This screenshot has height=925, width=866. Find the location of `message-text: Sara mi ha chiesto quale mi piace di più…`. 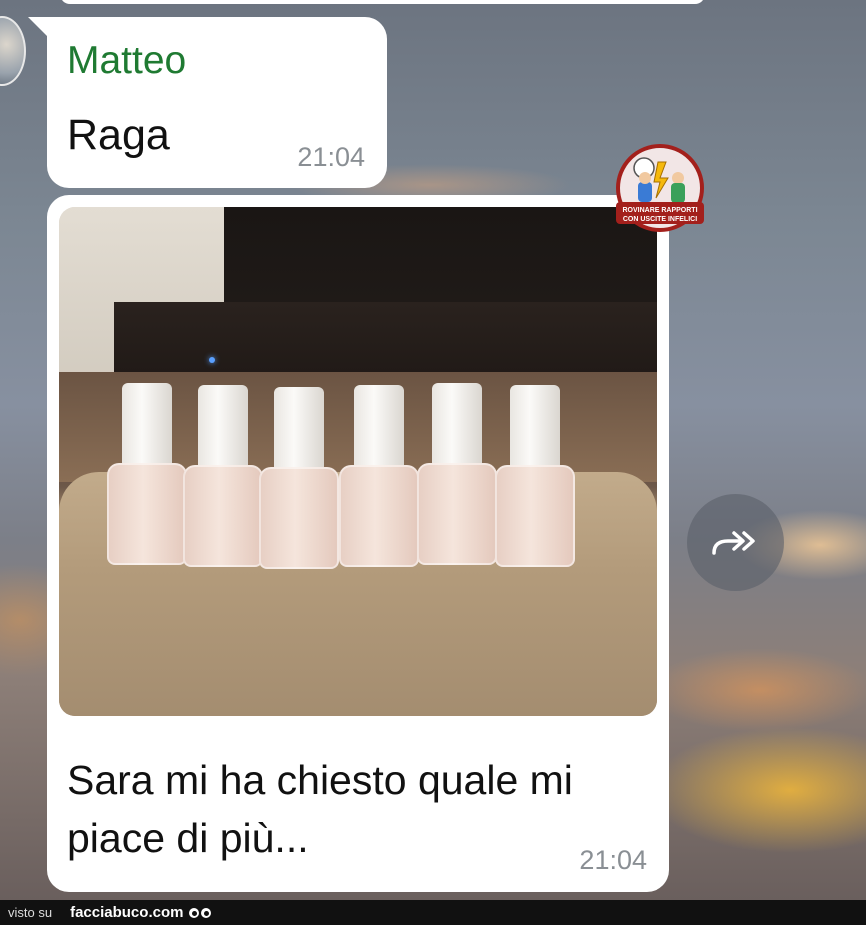

message-text: Sara mi ha chiesto quale mi piace di più… is located at coordinates (320, 809).